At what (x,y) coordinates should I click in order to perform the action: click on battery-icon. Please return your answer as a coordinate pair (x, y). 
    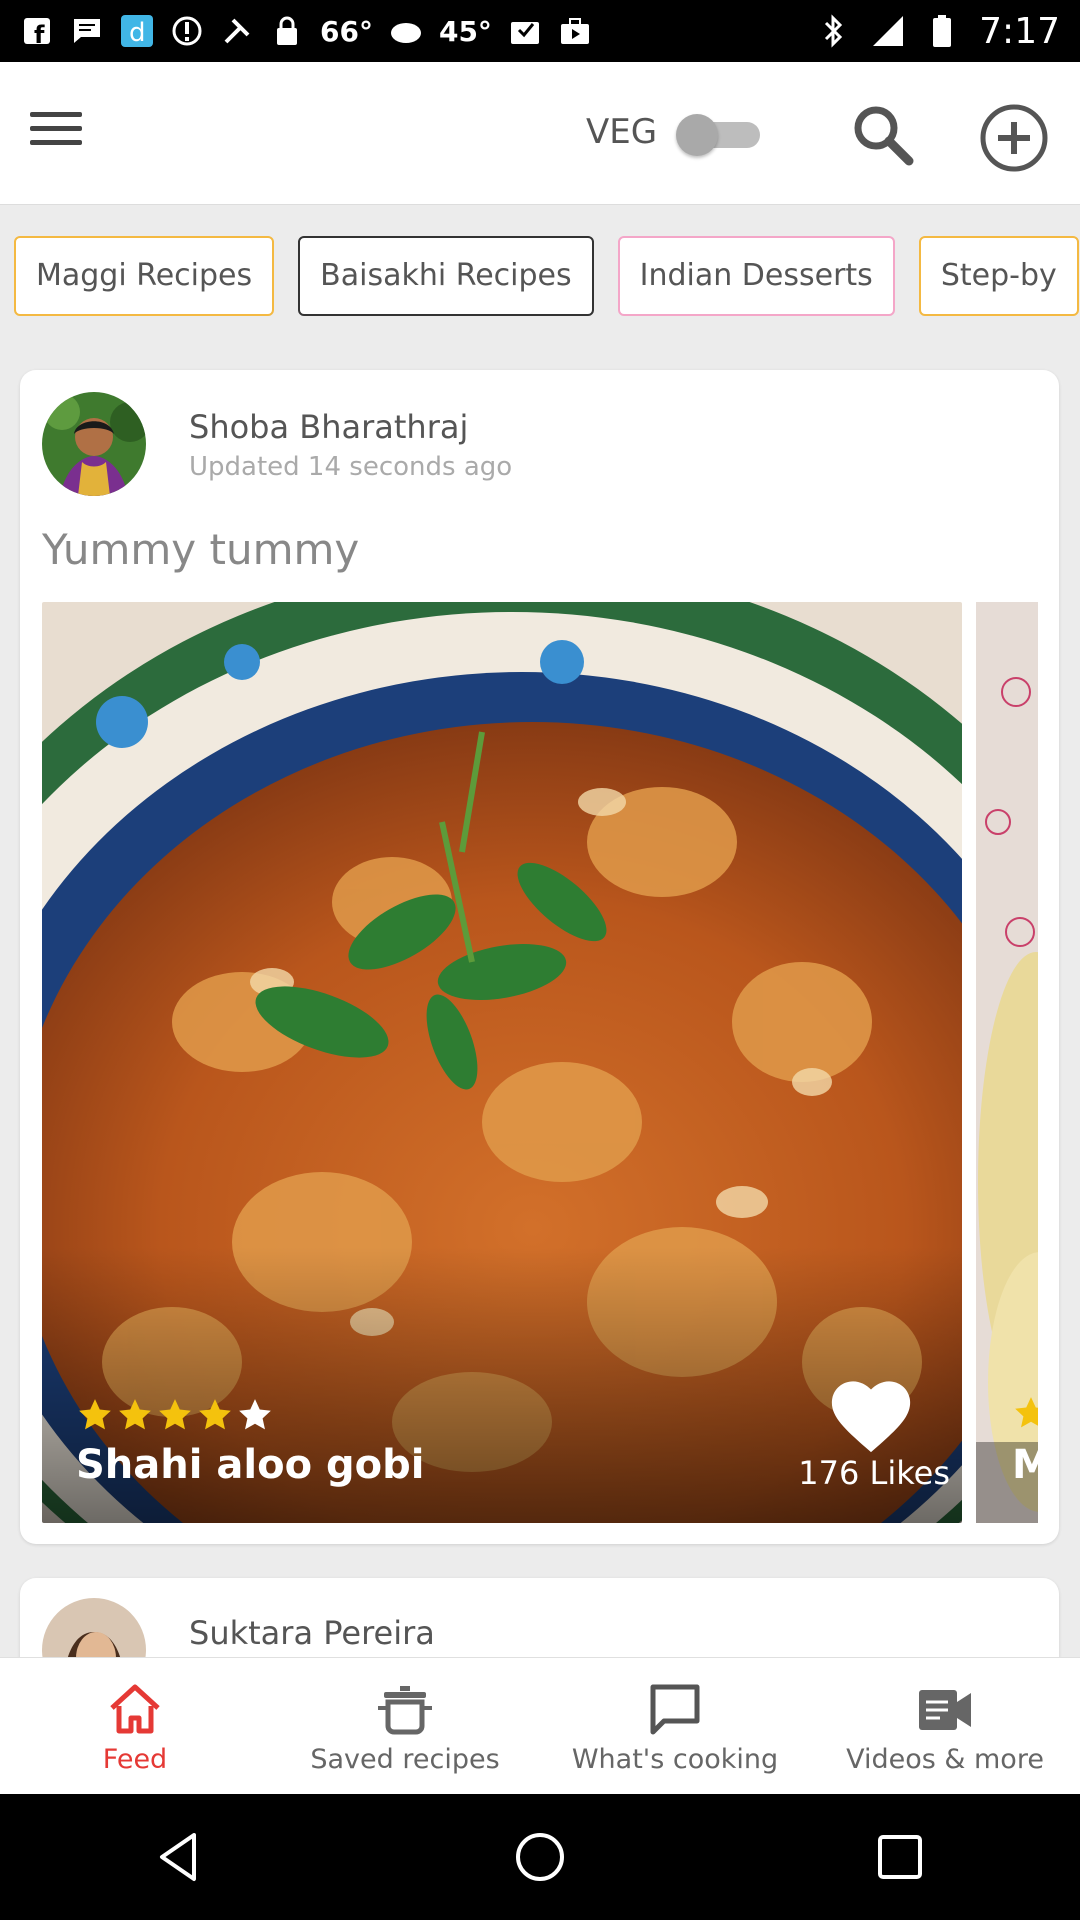
    Looking at the image, I should click on (942, 31).